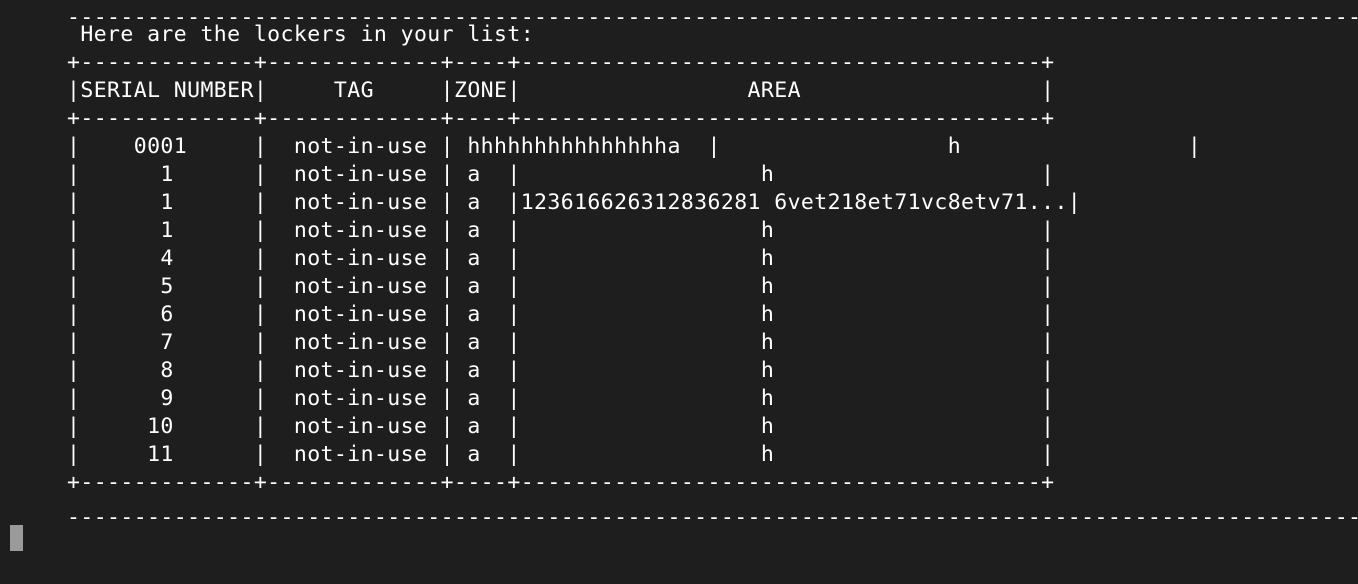 The width and height of the screenshot is (1358, 584). Describe the element at coordinates (561, 370) in the screenshot. I see `table-row: | 8 | not-in-use | a | h |` at that location.